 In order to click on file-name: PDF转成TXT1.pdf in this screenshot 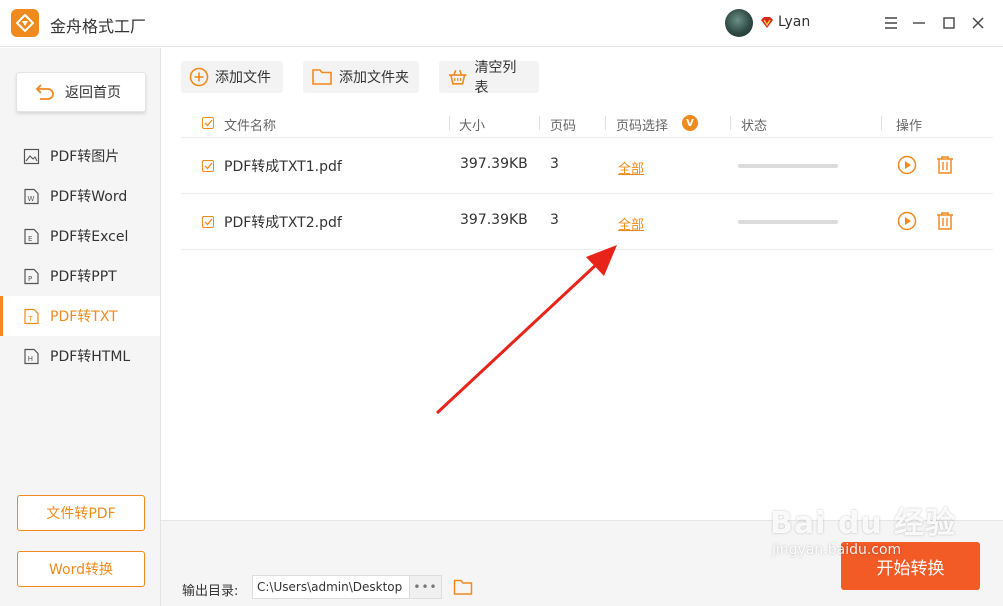, I will do `click(283, 167)`.